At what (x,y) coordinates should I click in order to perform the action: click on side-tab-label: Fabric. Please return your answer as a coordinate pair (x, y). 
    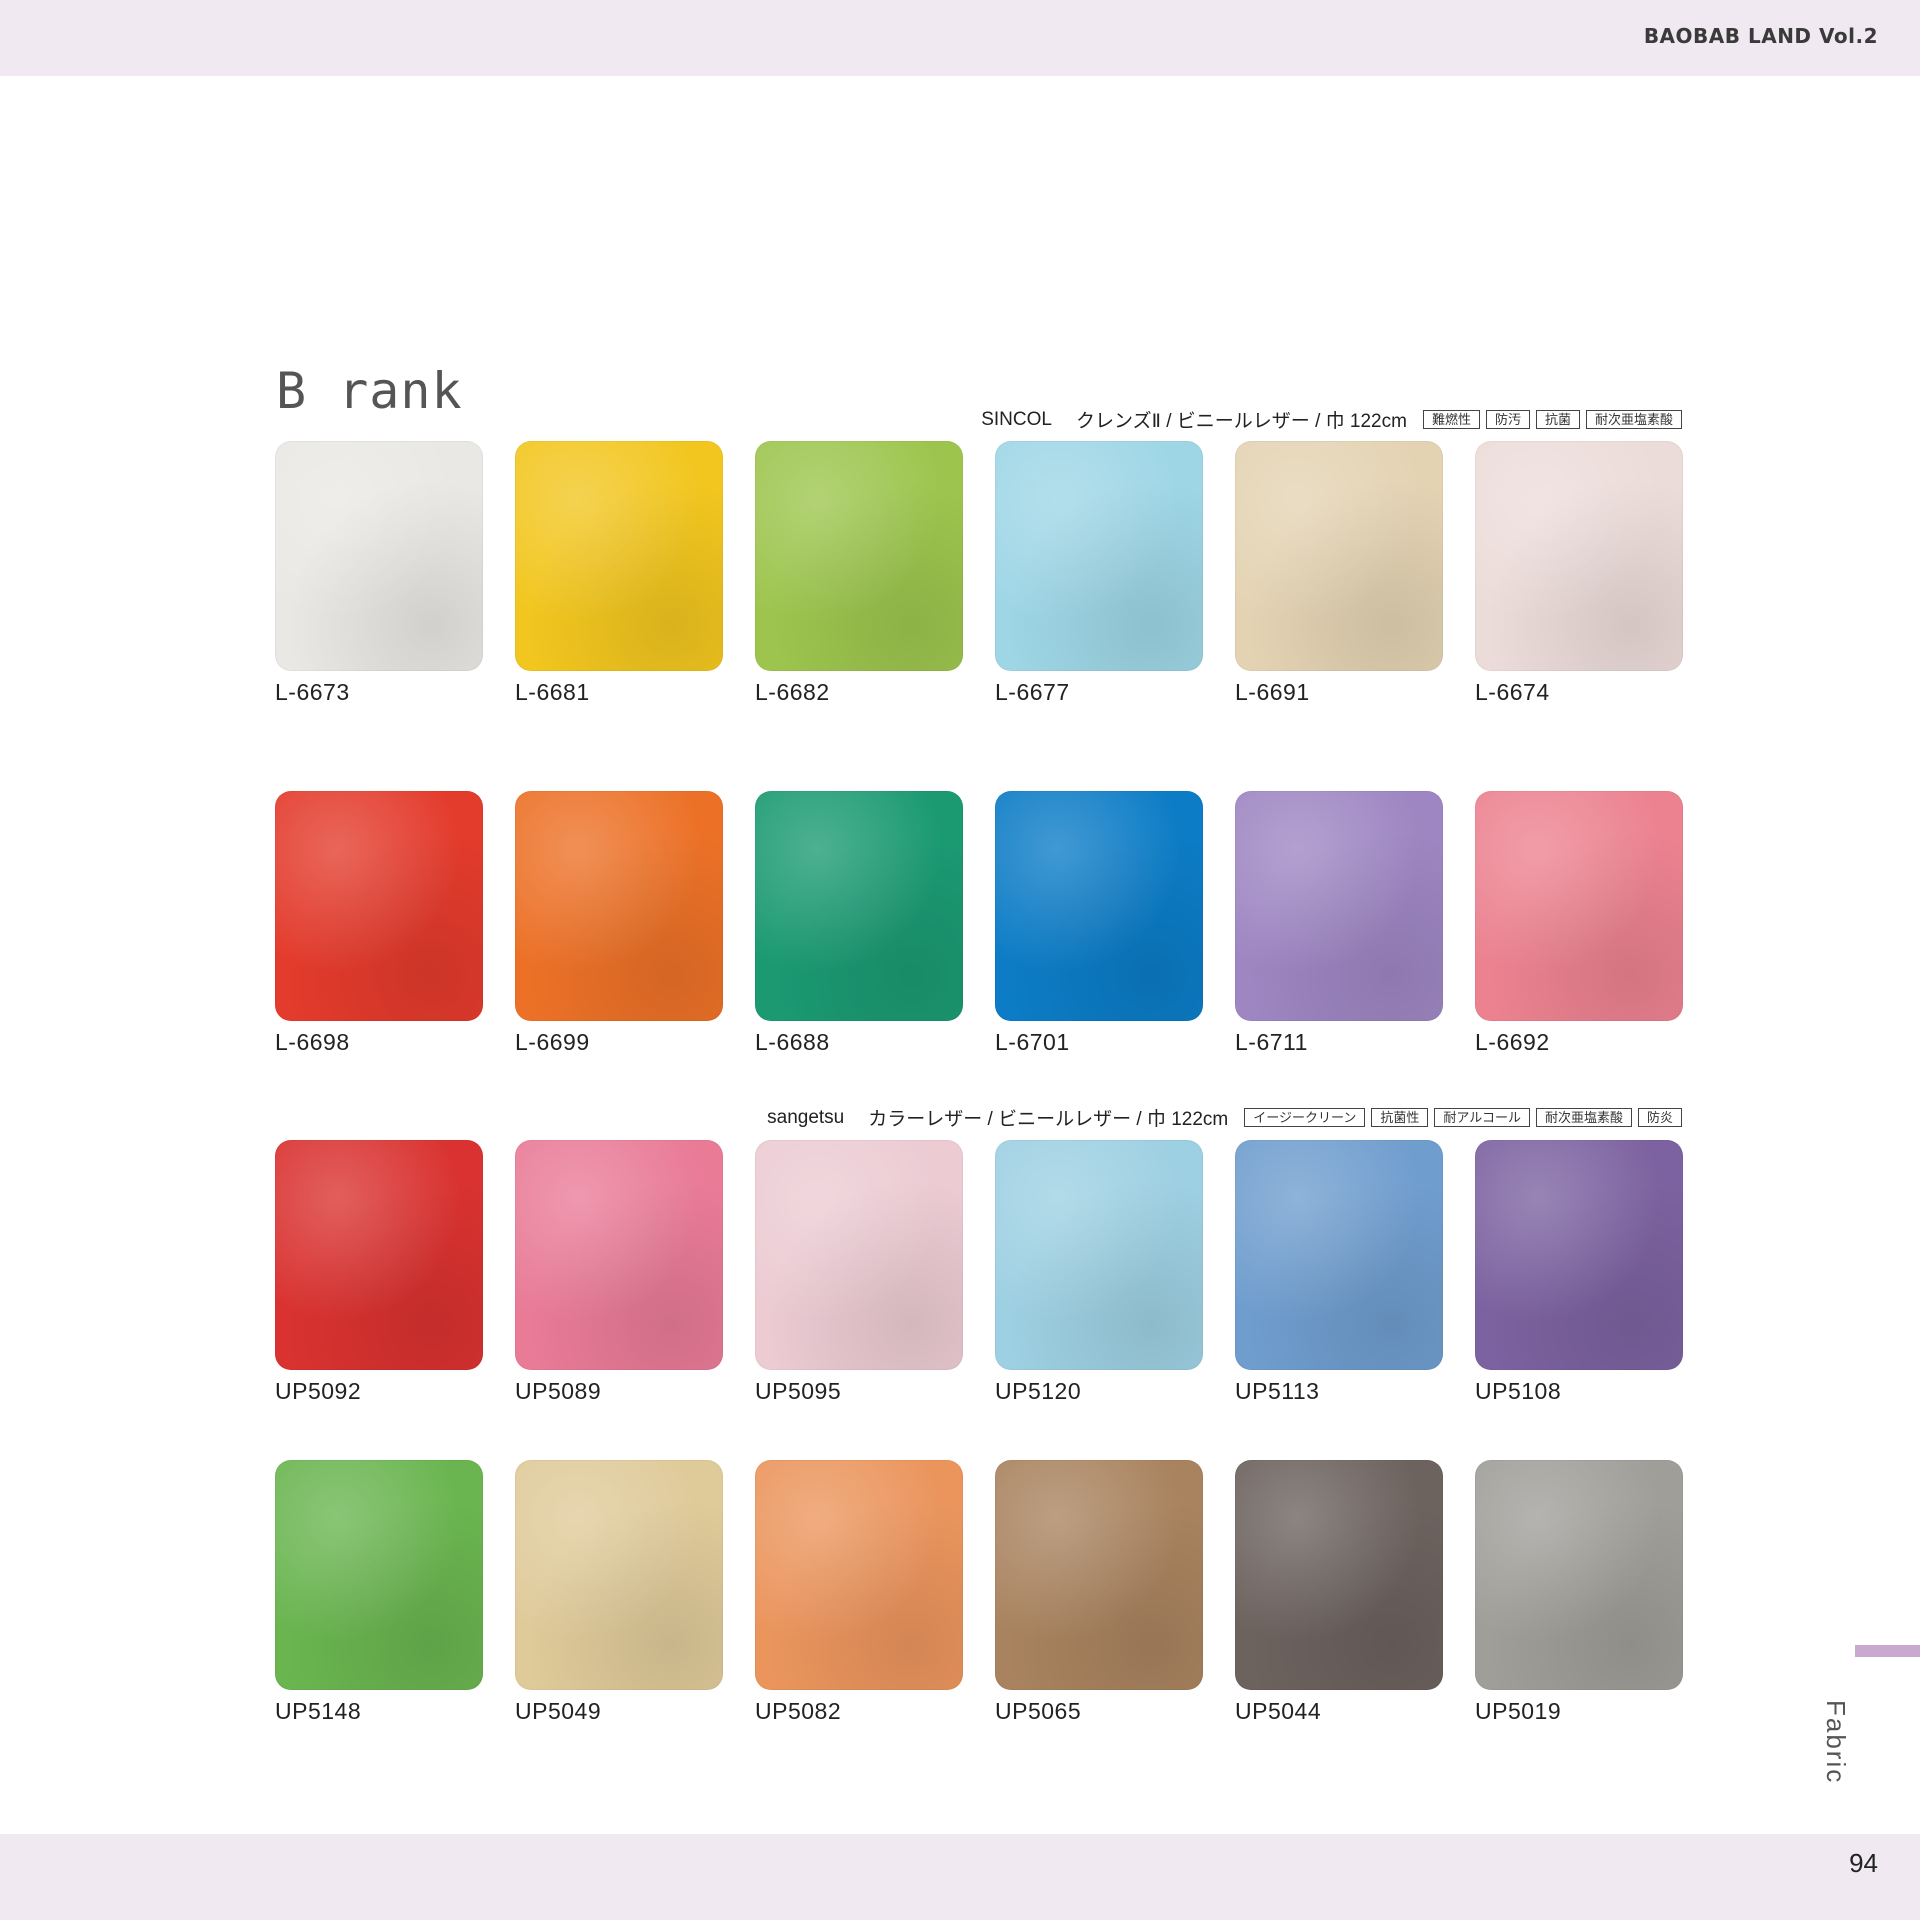
    Looking at the image, I should click on (1836, 1742).